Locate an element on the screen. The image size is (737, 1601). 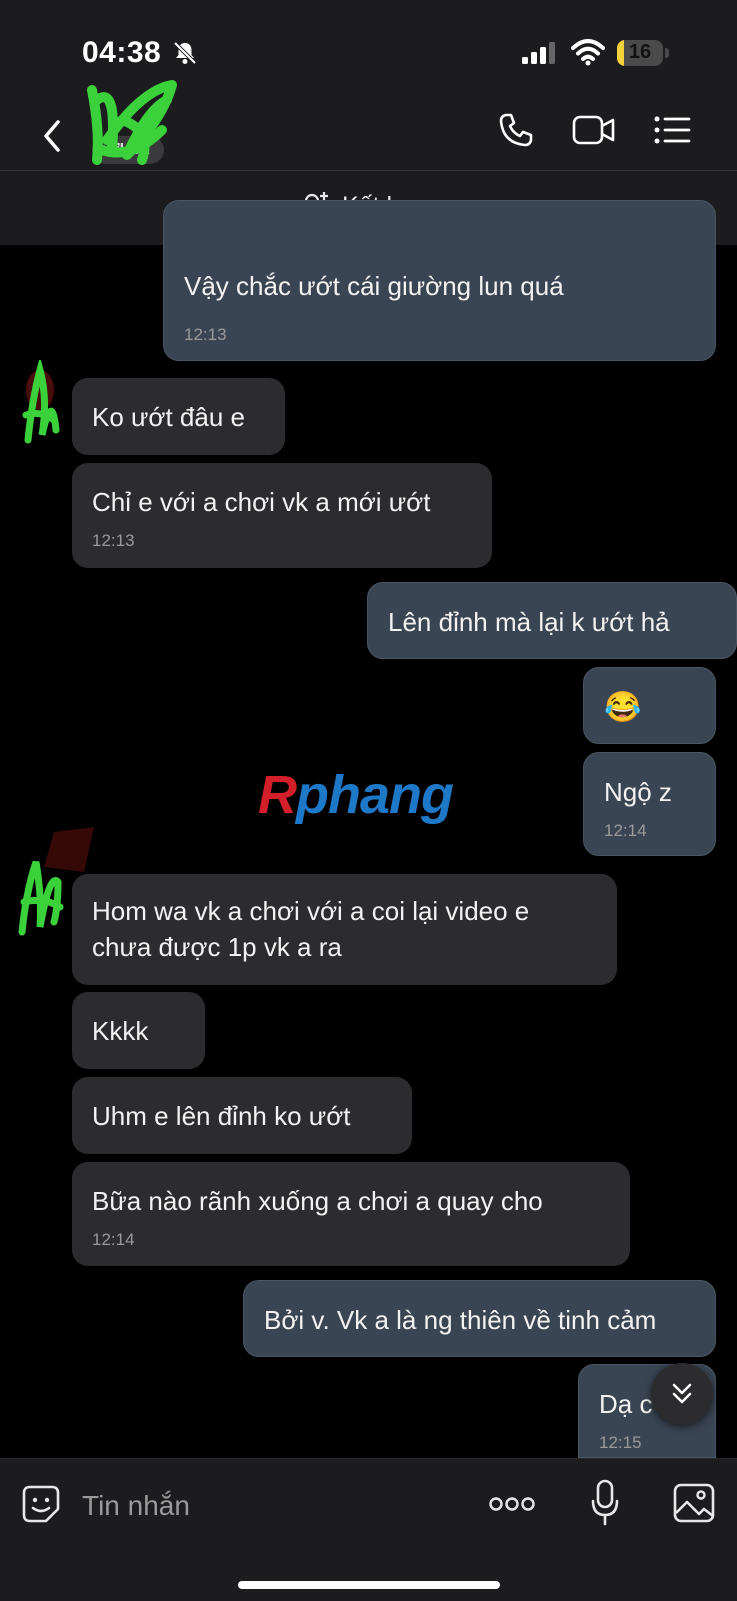
more-icon is located at coordinates (512, 1504).